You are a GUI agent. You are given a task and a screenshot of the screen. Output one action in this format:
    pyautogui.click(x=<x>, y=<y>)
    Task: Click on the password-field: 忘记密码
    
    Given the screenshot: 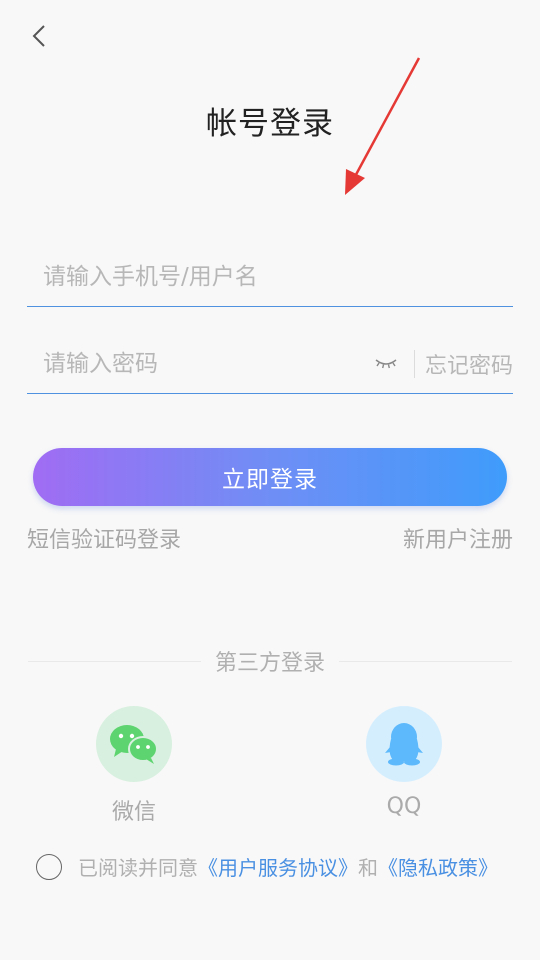 What is the action you would take?
    pyautogui.click(x=270, y=364)
    